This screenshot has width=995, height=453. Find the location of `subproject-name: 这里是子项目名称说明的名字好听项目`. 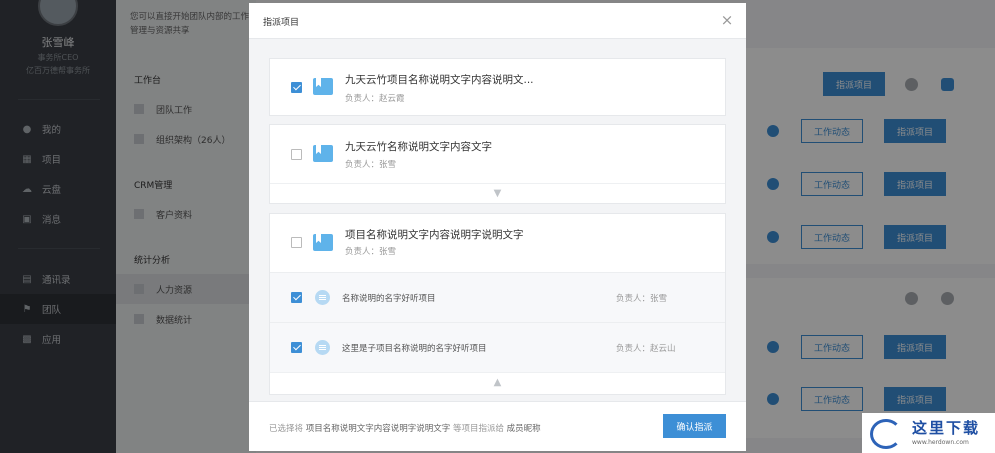

subproject-name: 这里是子项目名称说明的名字好听项目 is located at coordinates (414, 349).